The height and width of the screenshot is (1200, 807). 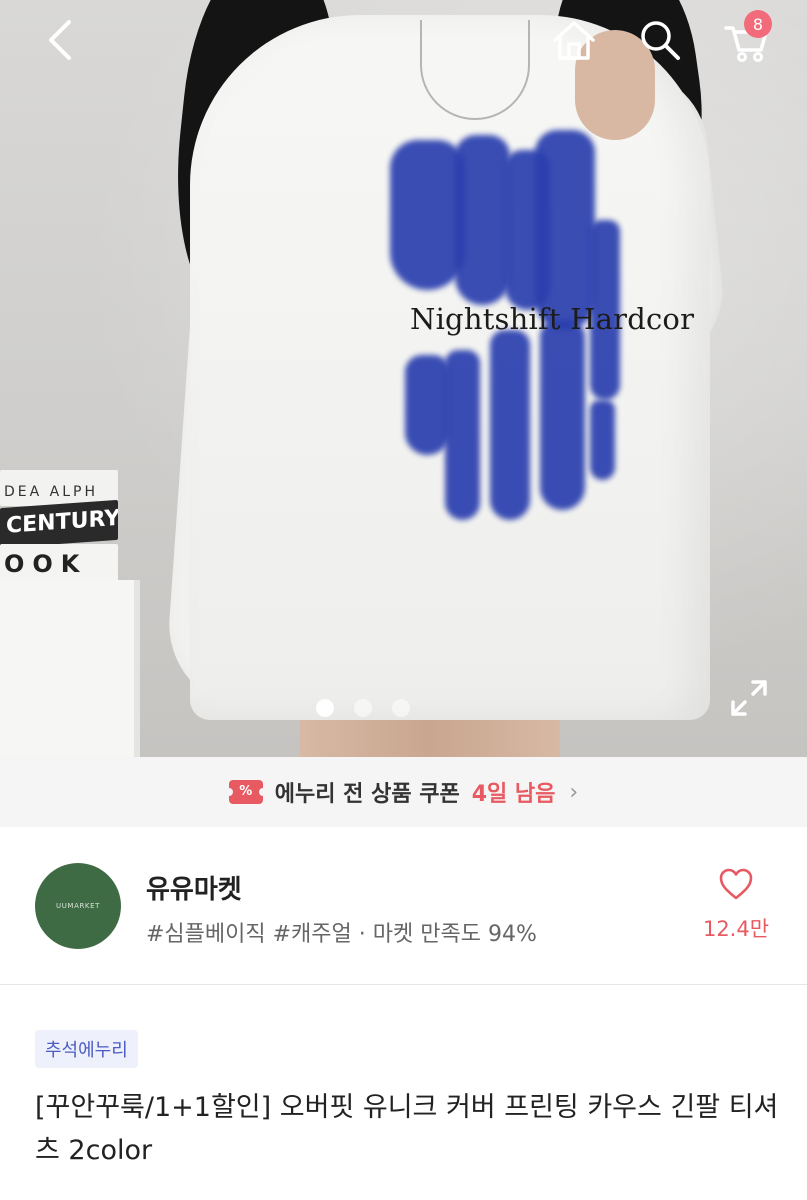 I want to click on coupon-days-left: 4일 남음, so click(x=513, y=794).